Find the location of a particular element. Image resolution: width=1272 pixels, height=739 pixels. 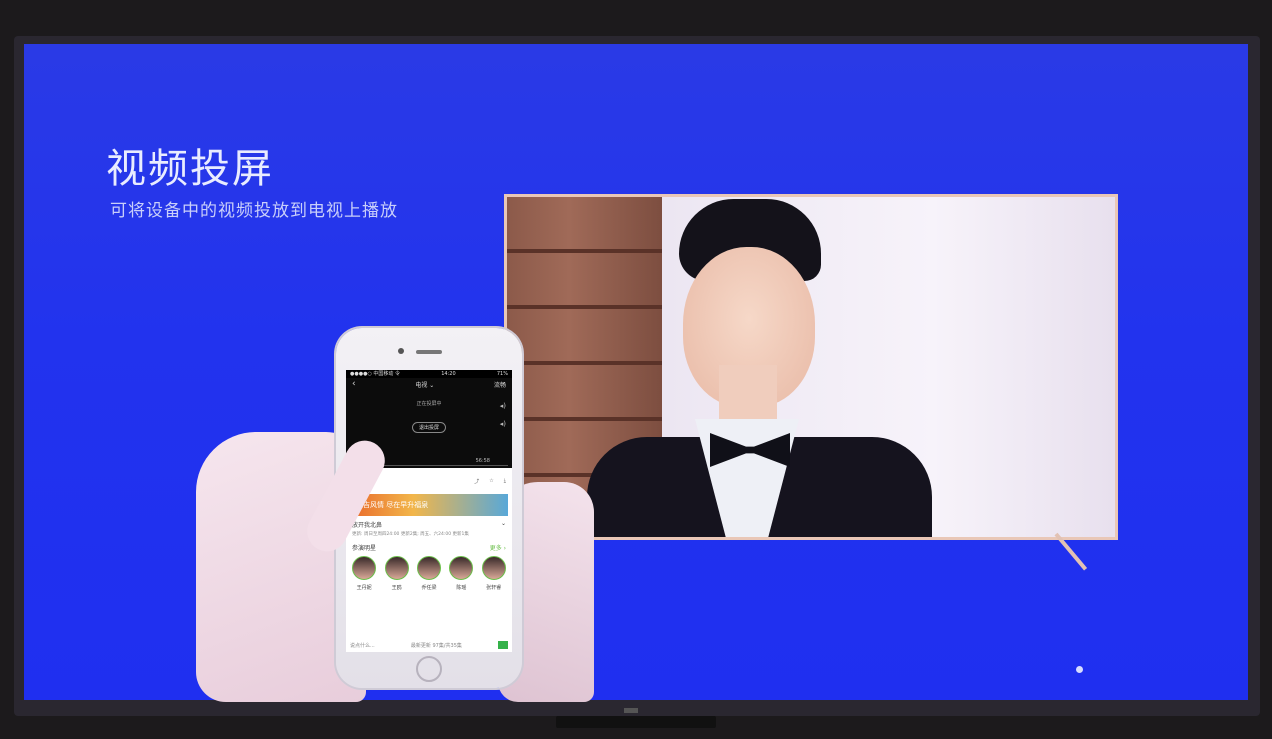

tv-logo is located at coordinates (631, 710).